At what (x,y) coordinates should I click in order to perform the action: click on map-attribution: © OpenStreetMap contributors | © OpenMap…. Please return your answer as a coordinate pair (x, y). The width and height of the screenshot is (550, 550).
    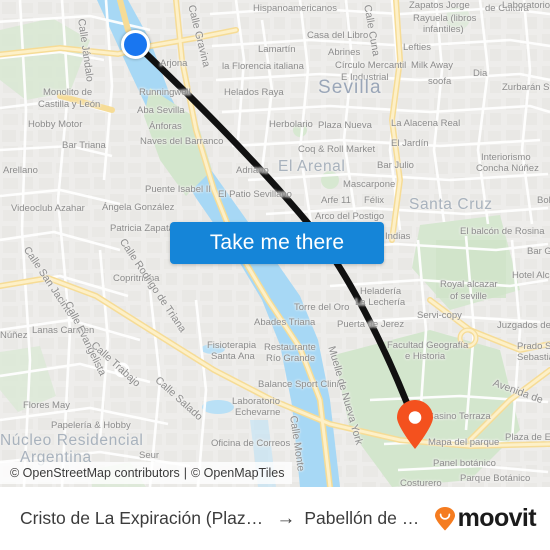
    Looking at the image, I should click on (146, 473).